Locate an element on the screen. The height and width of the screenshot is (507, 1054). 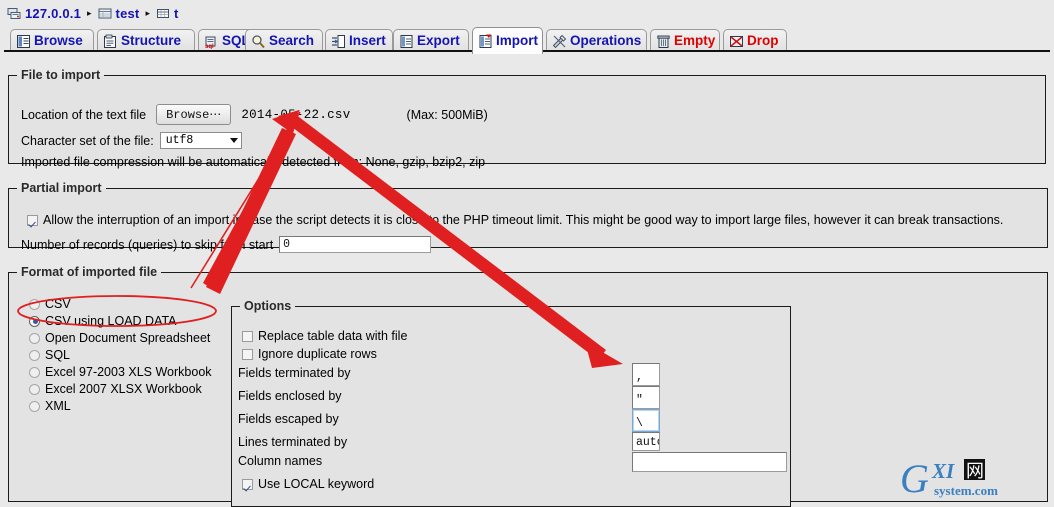
use-local-keyword-checkbox is located at coordinates (247, 484).